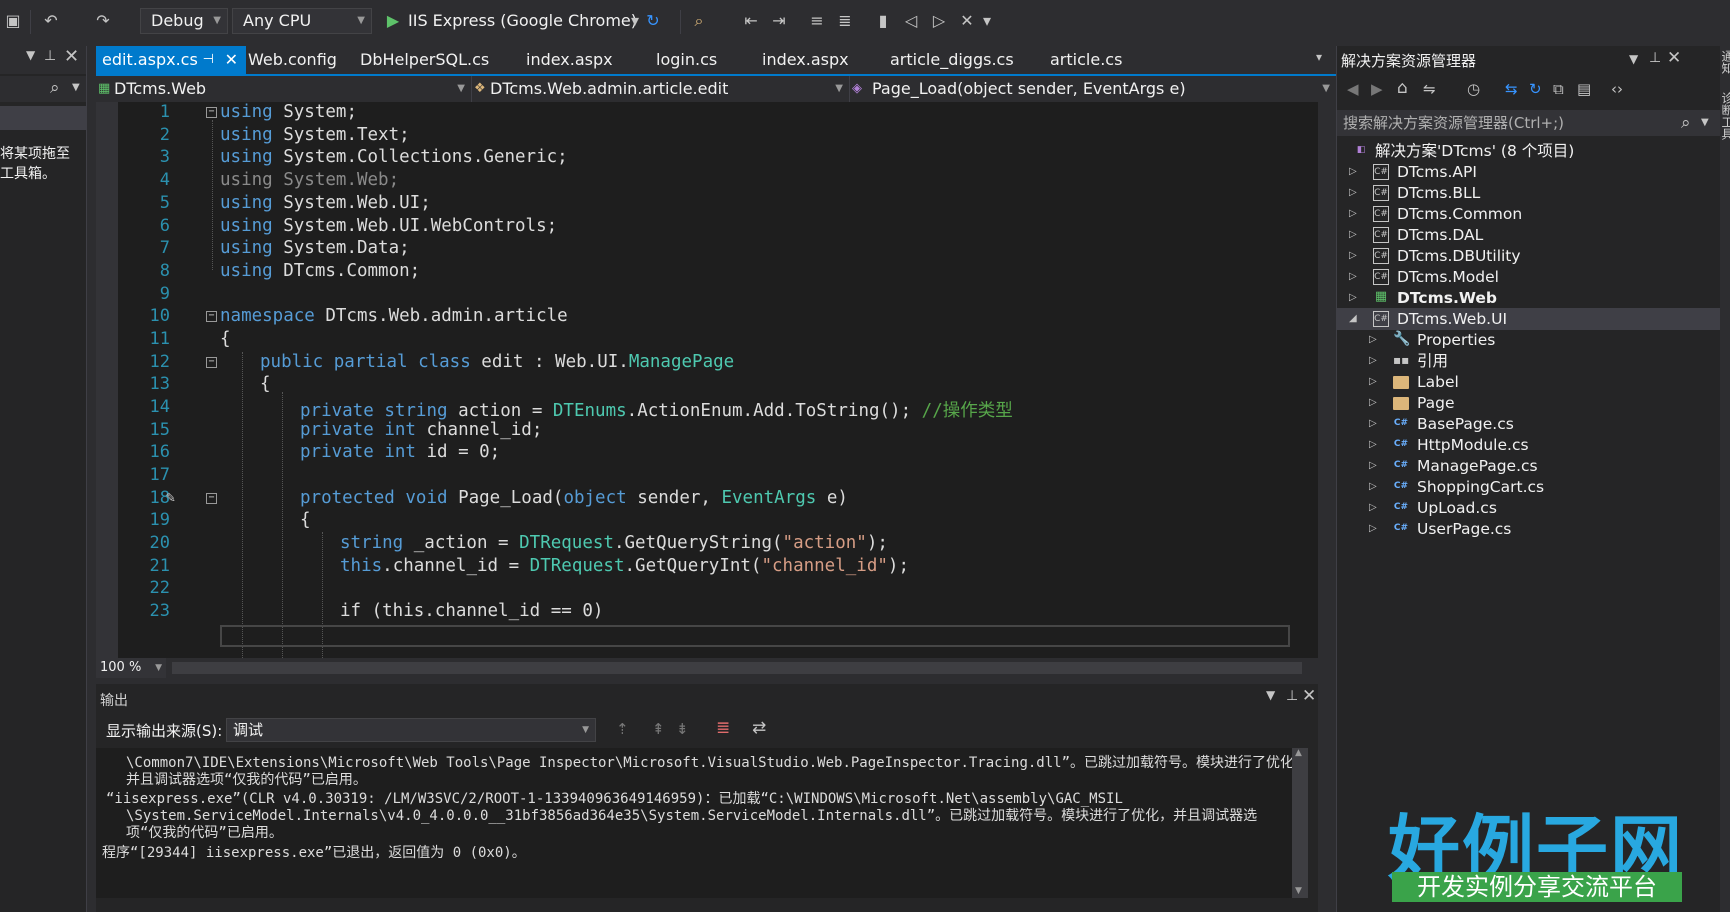 This screenshot has height=912, width=1730. What do you see at coordinates (1535, 89) in the screenshot?
I see `refresh-icon: ↻` at bounding box center [1535, 89].